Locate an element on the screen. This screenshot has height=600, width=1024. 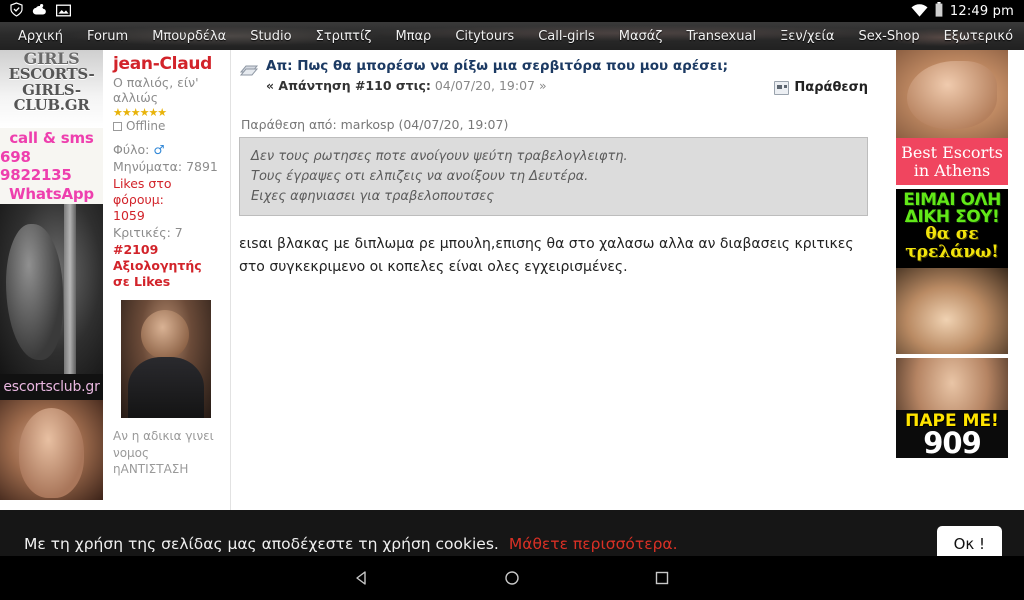
nav-item-transexual: Transexual is located at coordinates (721, 36).